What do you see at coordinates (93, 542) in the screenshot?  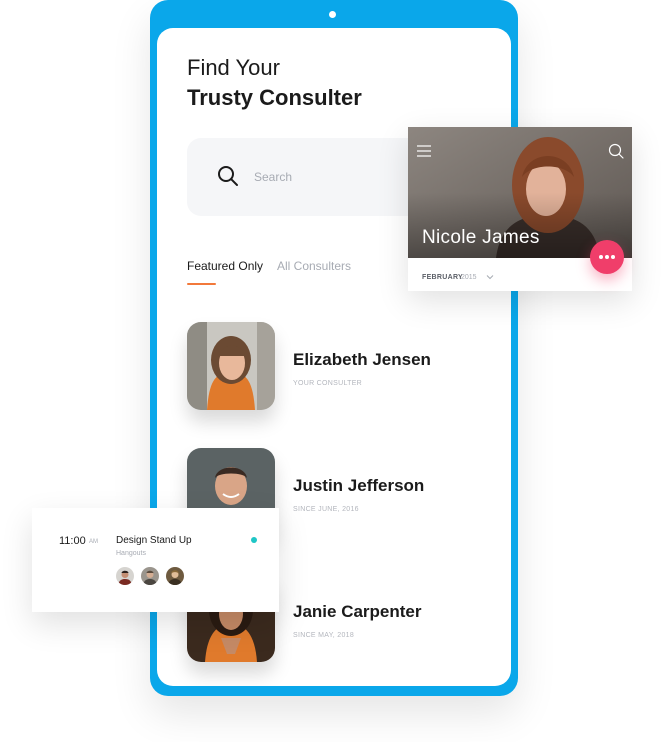 I see `meeting-ampm: AM` at bounding box center [93, 542].